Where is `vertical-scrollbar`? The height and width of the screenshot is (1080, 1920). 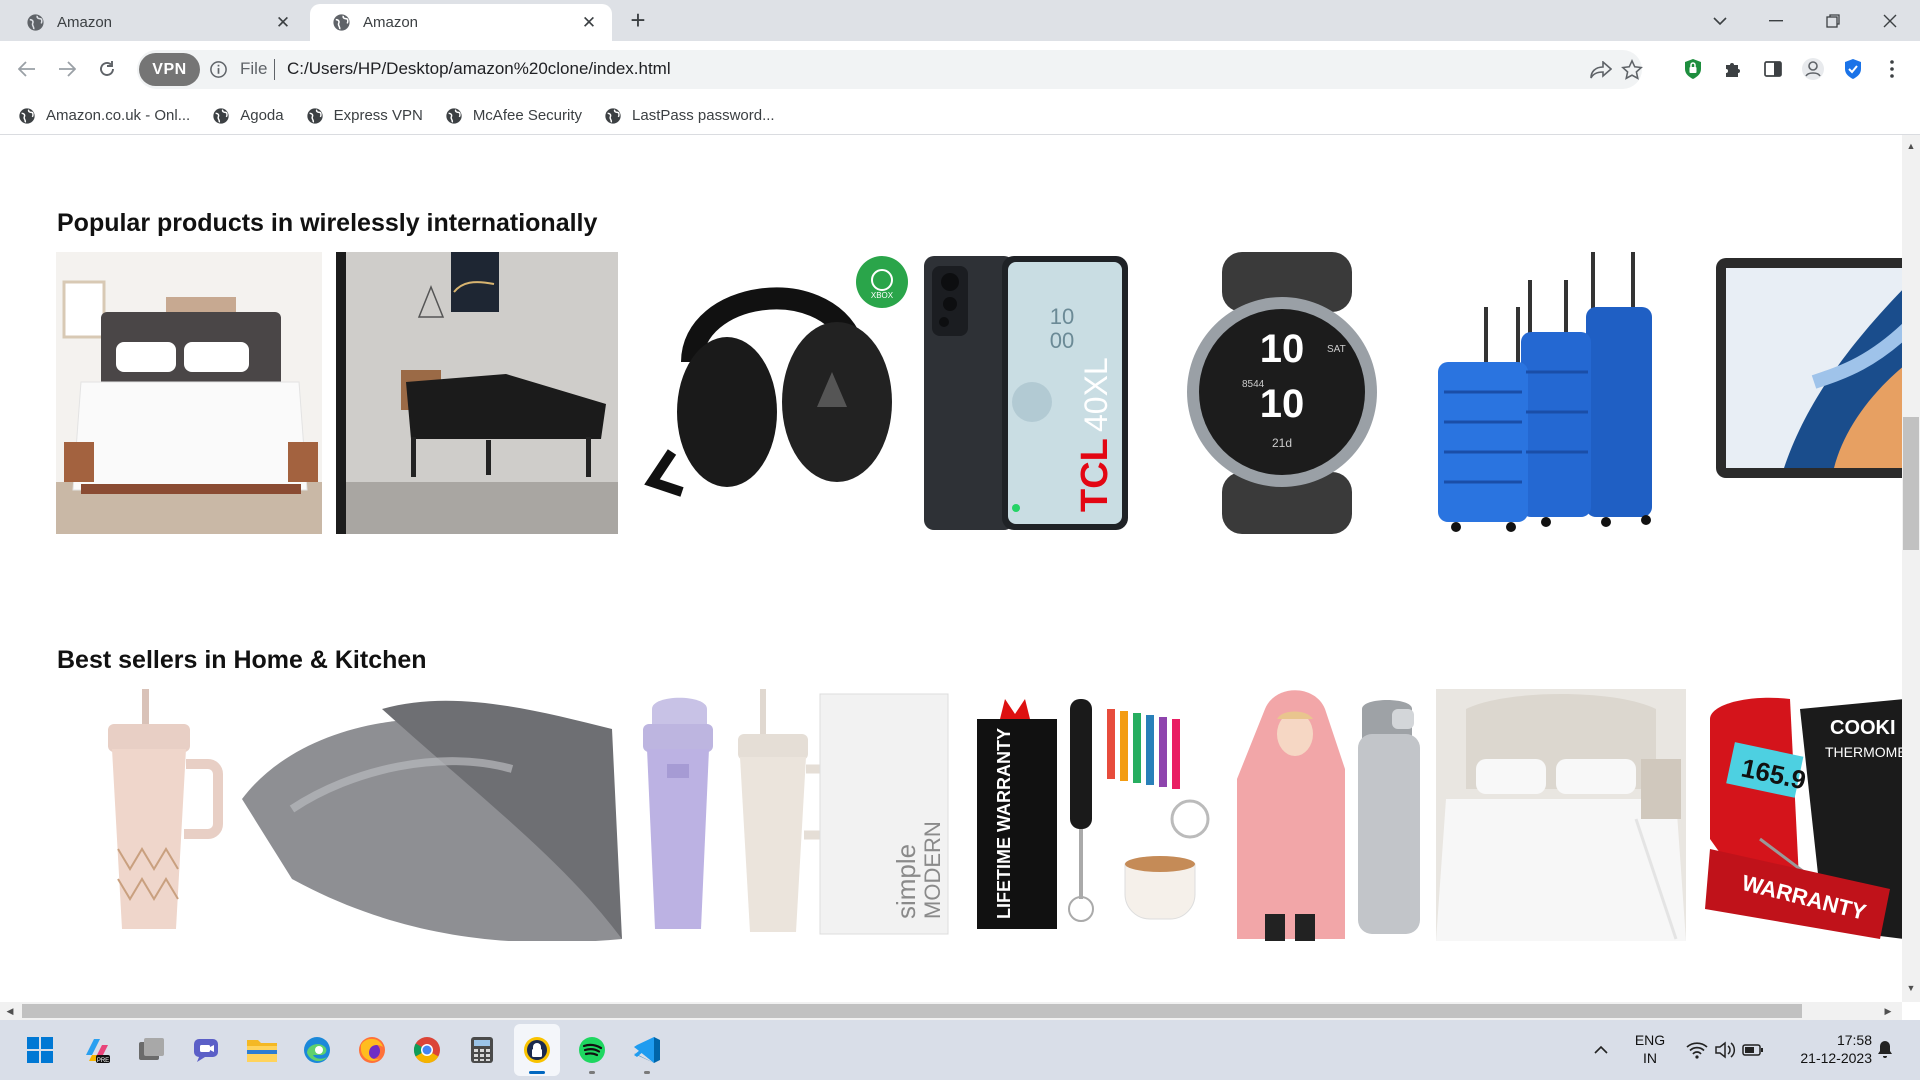
vertical-scrollbar is located at coordinates (1911, 568).